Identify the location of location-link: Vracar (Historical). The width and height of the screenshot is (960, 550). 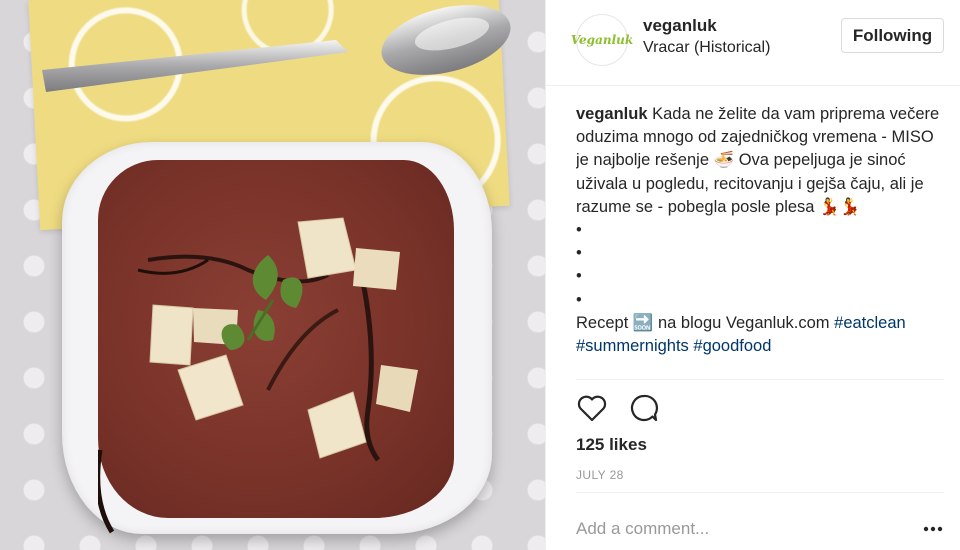
(706, 48).